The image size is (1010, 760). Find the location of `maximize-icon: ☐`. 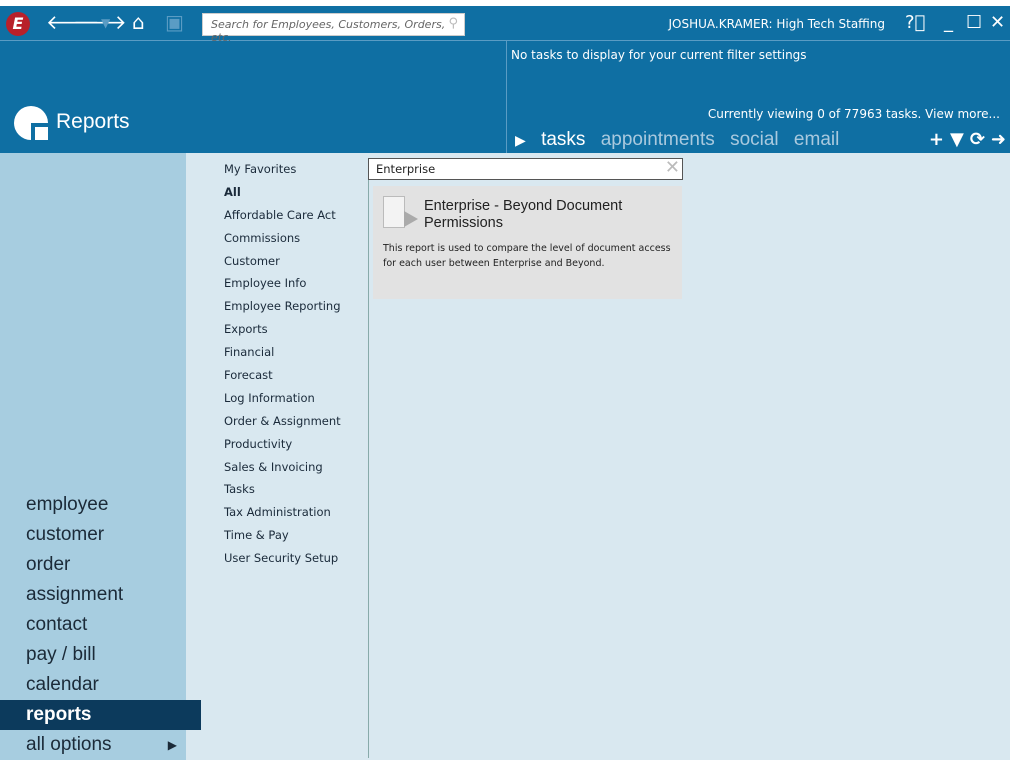

maximize-icon: ☐ is located at coordinates (974, 22).